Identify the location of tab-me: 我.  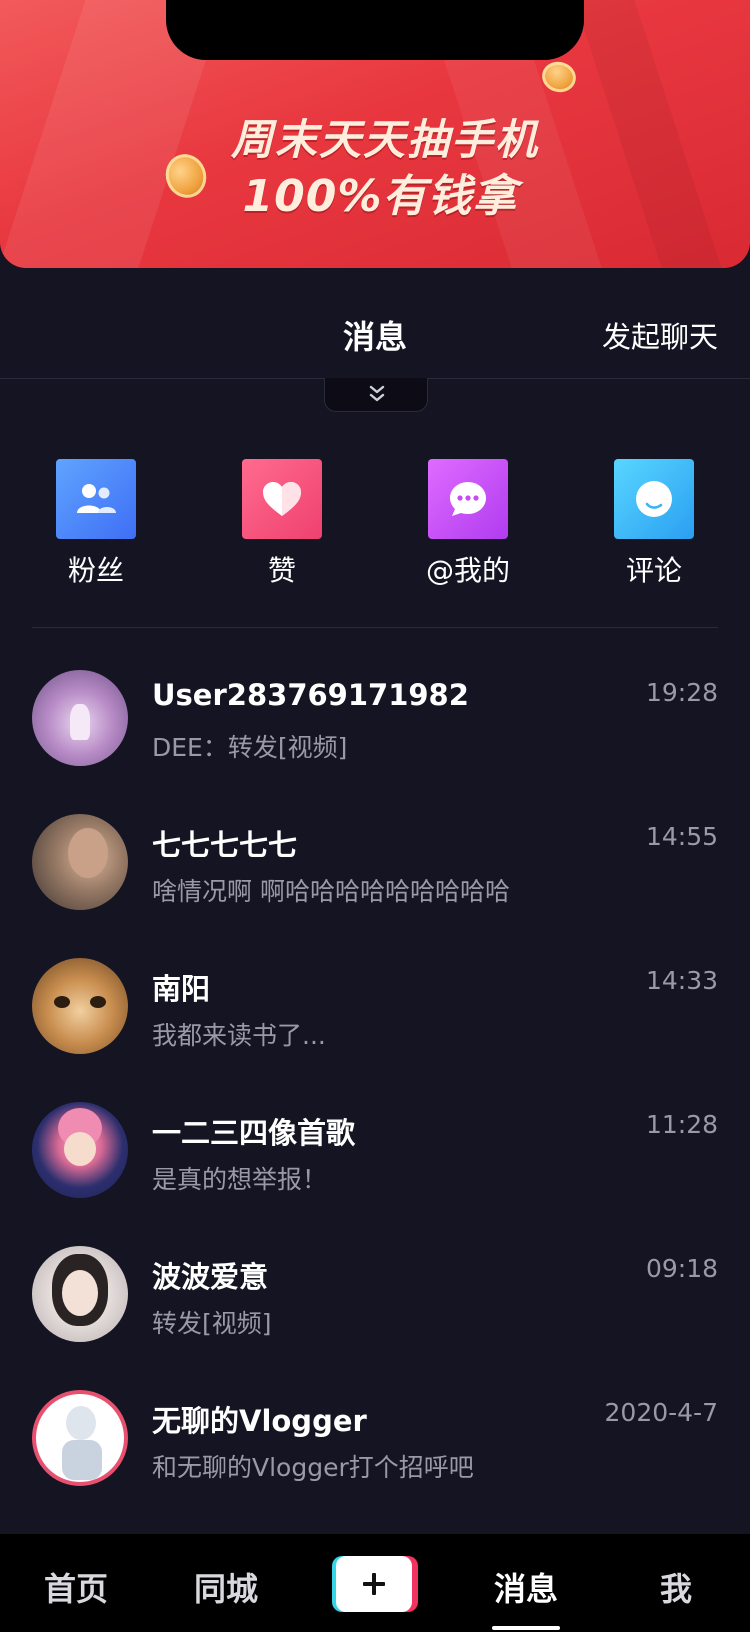
(676, 1587).